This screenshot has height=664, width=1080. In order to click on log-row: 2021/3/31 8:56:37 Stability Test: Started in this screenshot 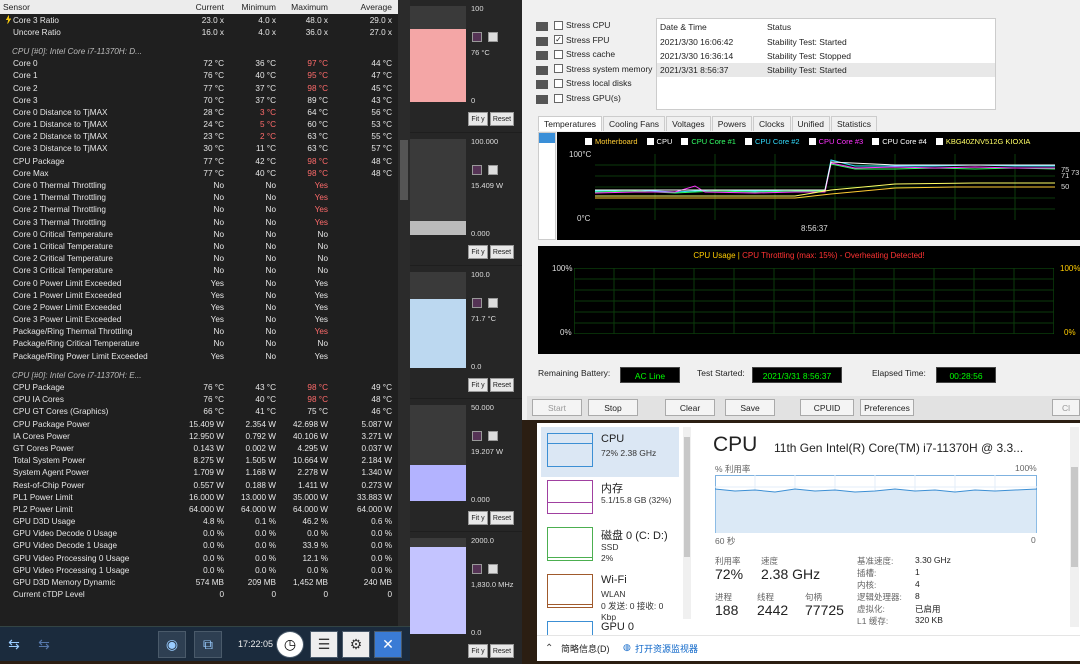, I will do `click(826, 70)`.